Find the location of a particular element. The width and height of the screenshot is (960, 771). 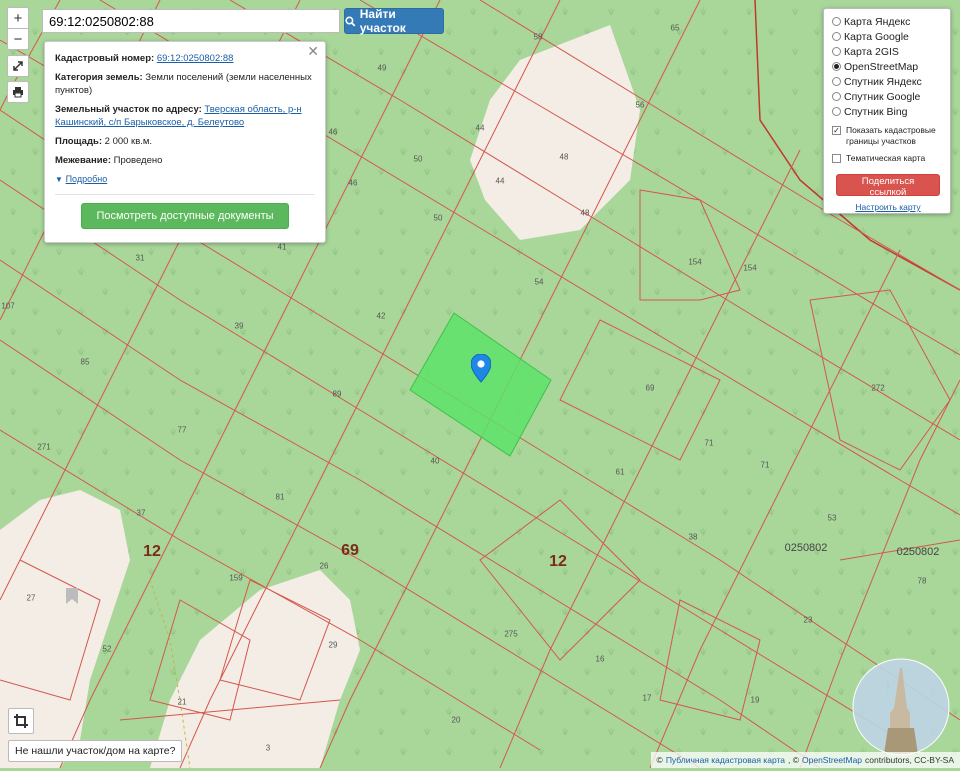

show-borders-toggle: ✓ Показать кадастровые границы участков is located at coordinates (888, 136).